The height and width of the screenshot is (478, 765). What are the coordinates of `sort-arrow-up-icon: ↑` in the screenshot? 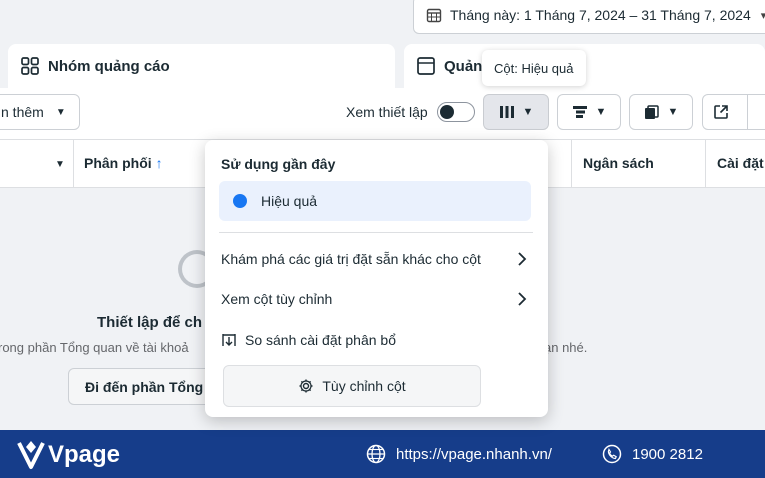 It's located at (159, 163).